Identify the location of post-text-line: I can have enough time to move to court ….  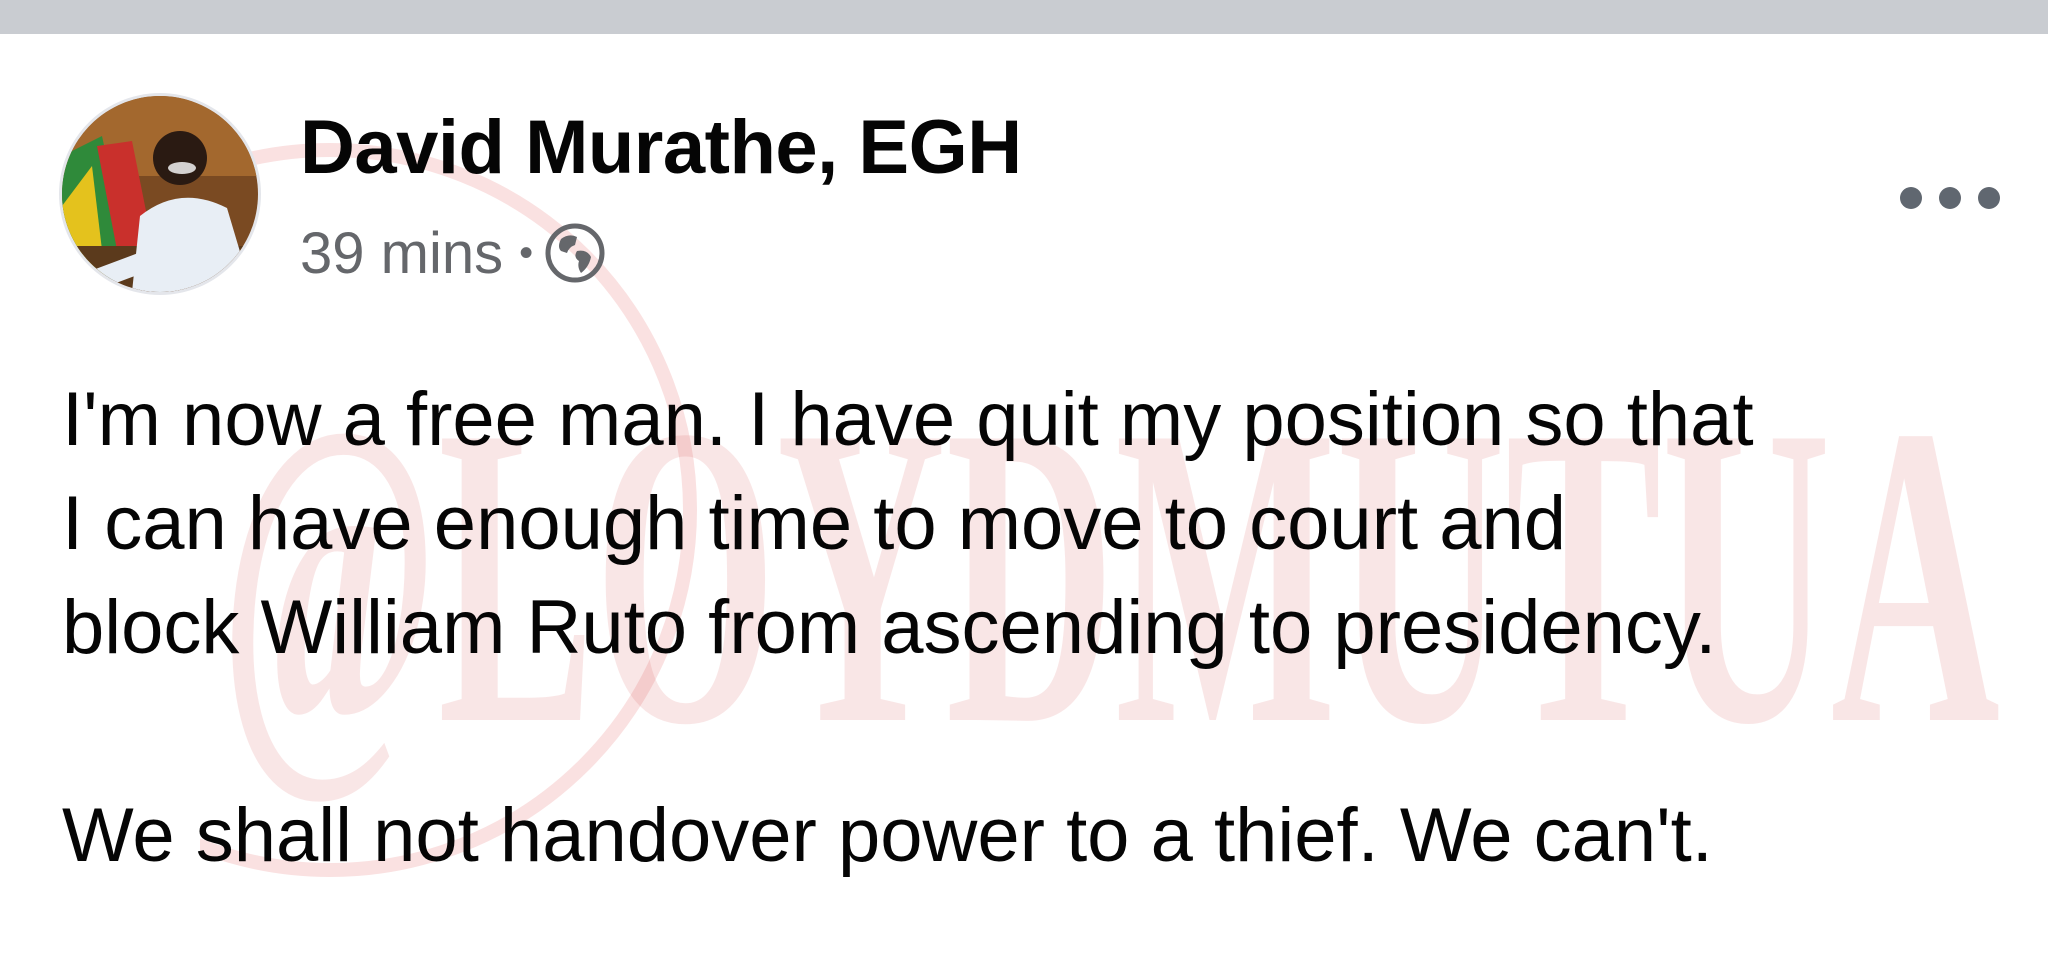
(814, 523).